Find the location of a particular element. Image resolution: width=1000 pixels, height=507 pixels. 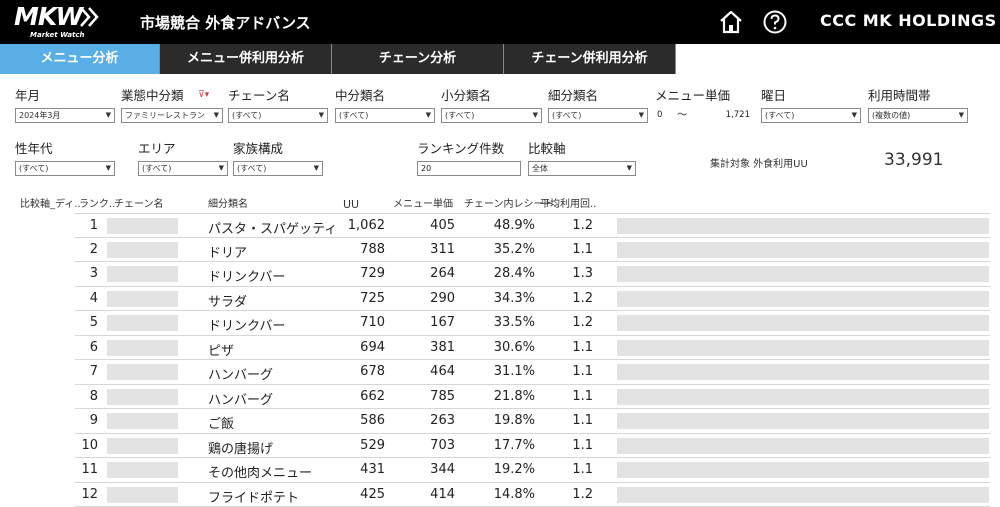

unit-price-cell: 405 is located at coordinates (442, 225).